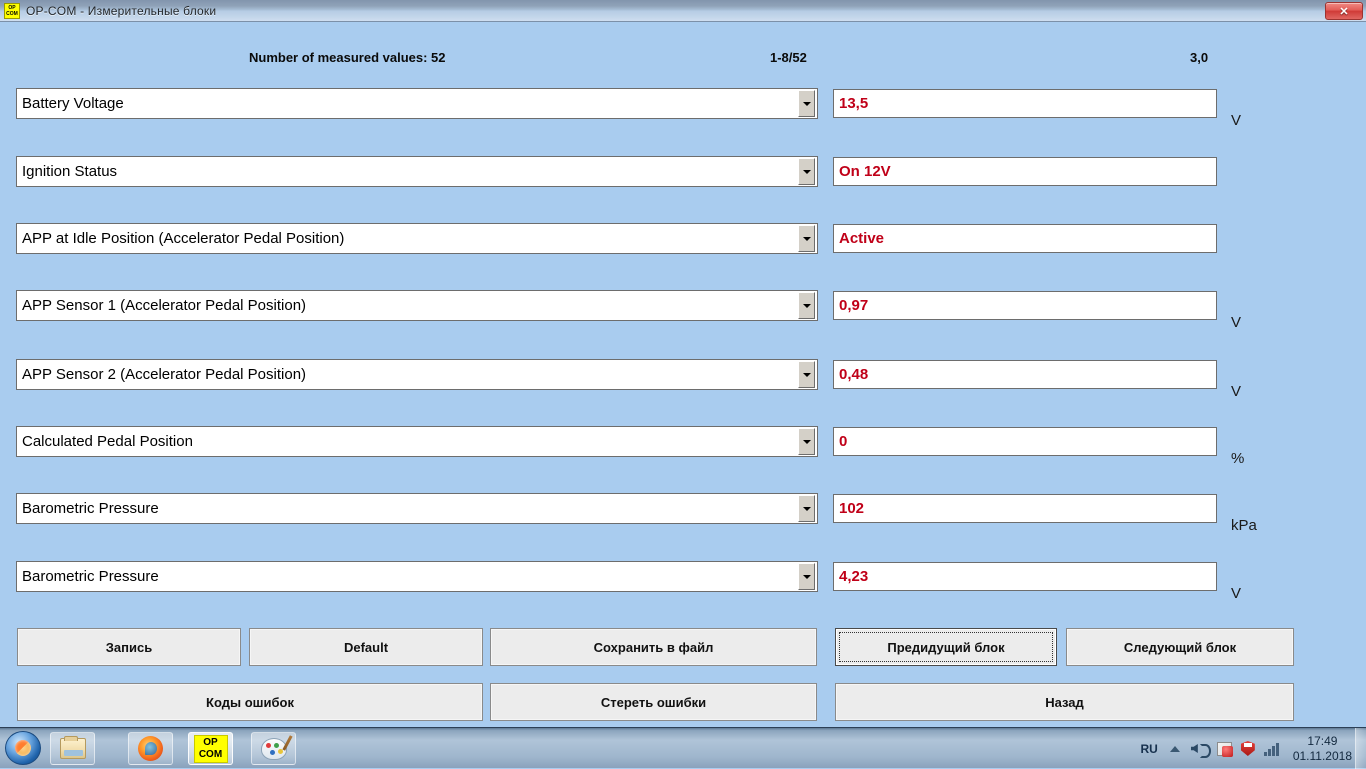 This screenshot has width=1366, height=769. I want to click on parameter-select-6: Calculated Pedal Position, so click(417, 441).